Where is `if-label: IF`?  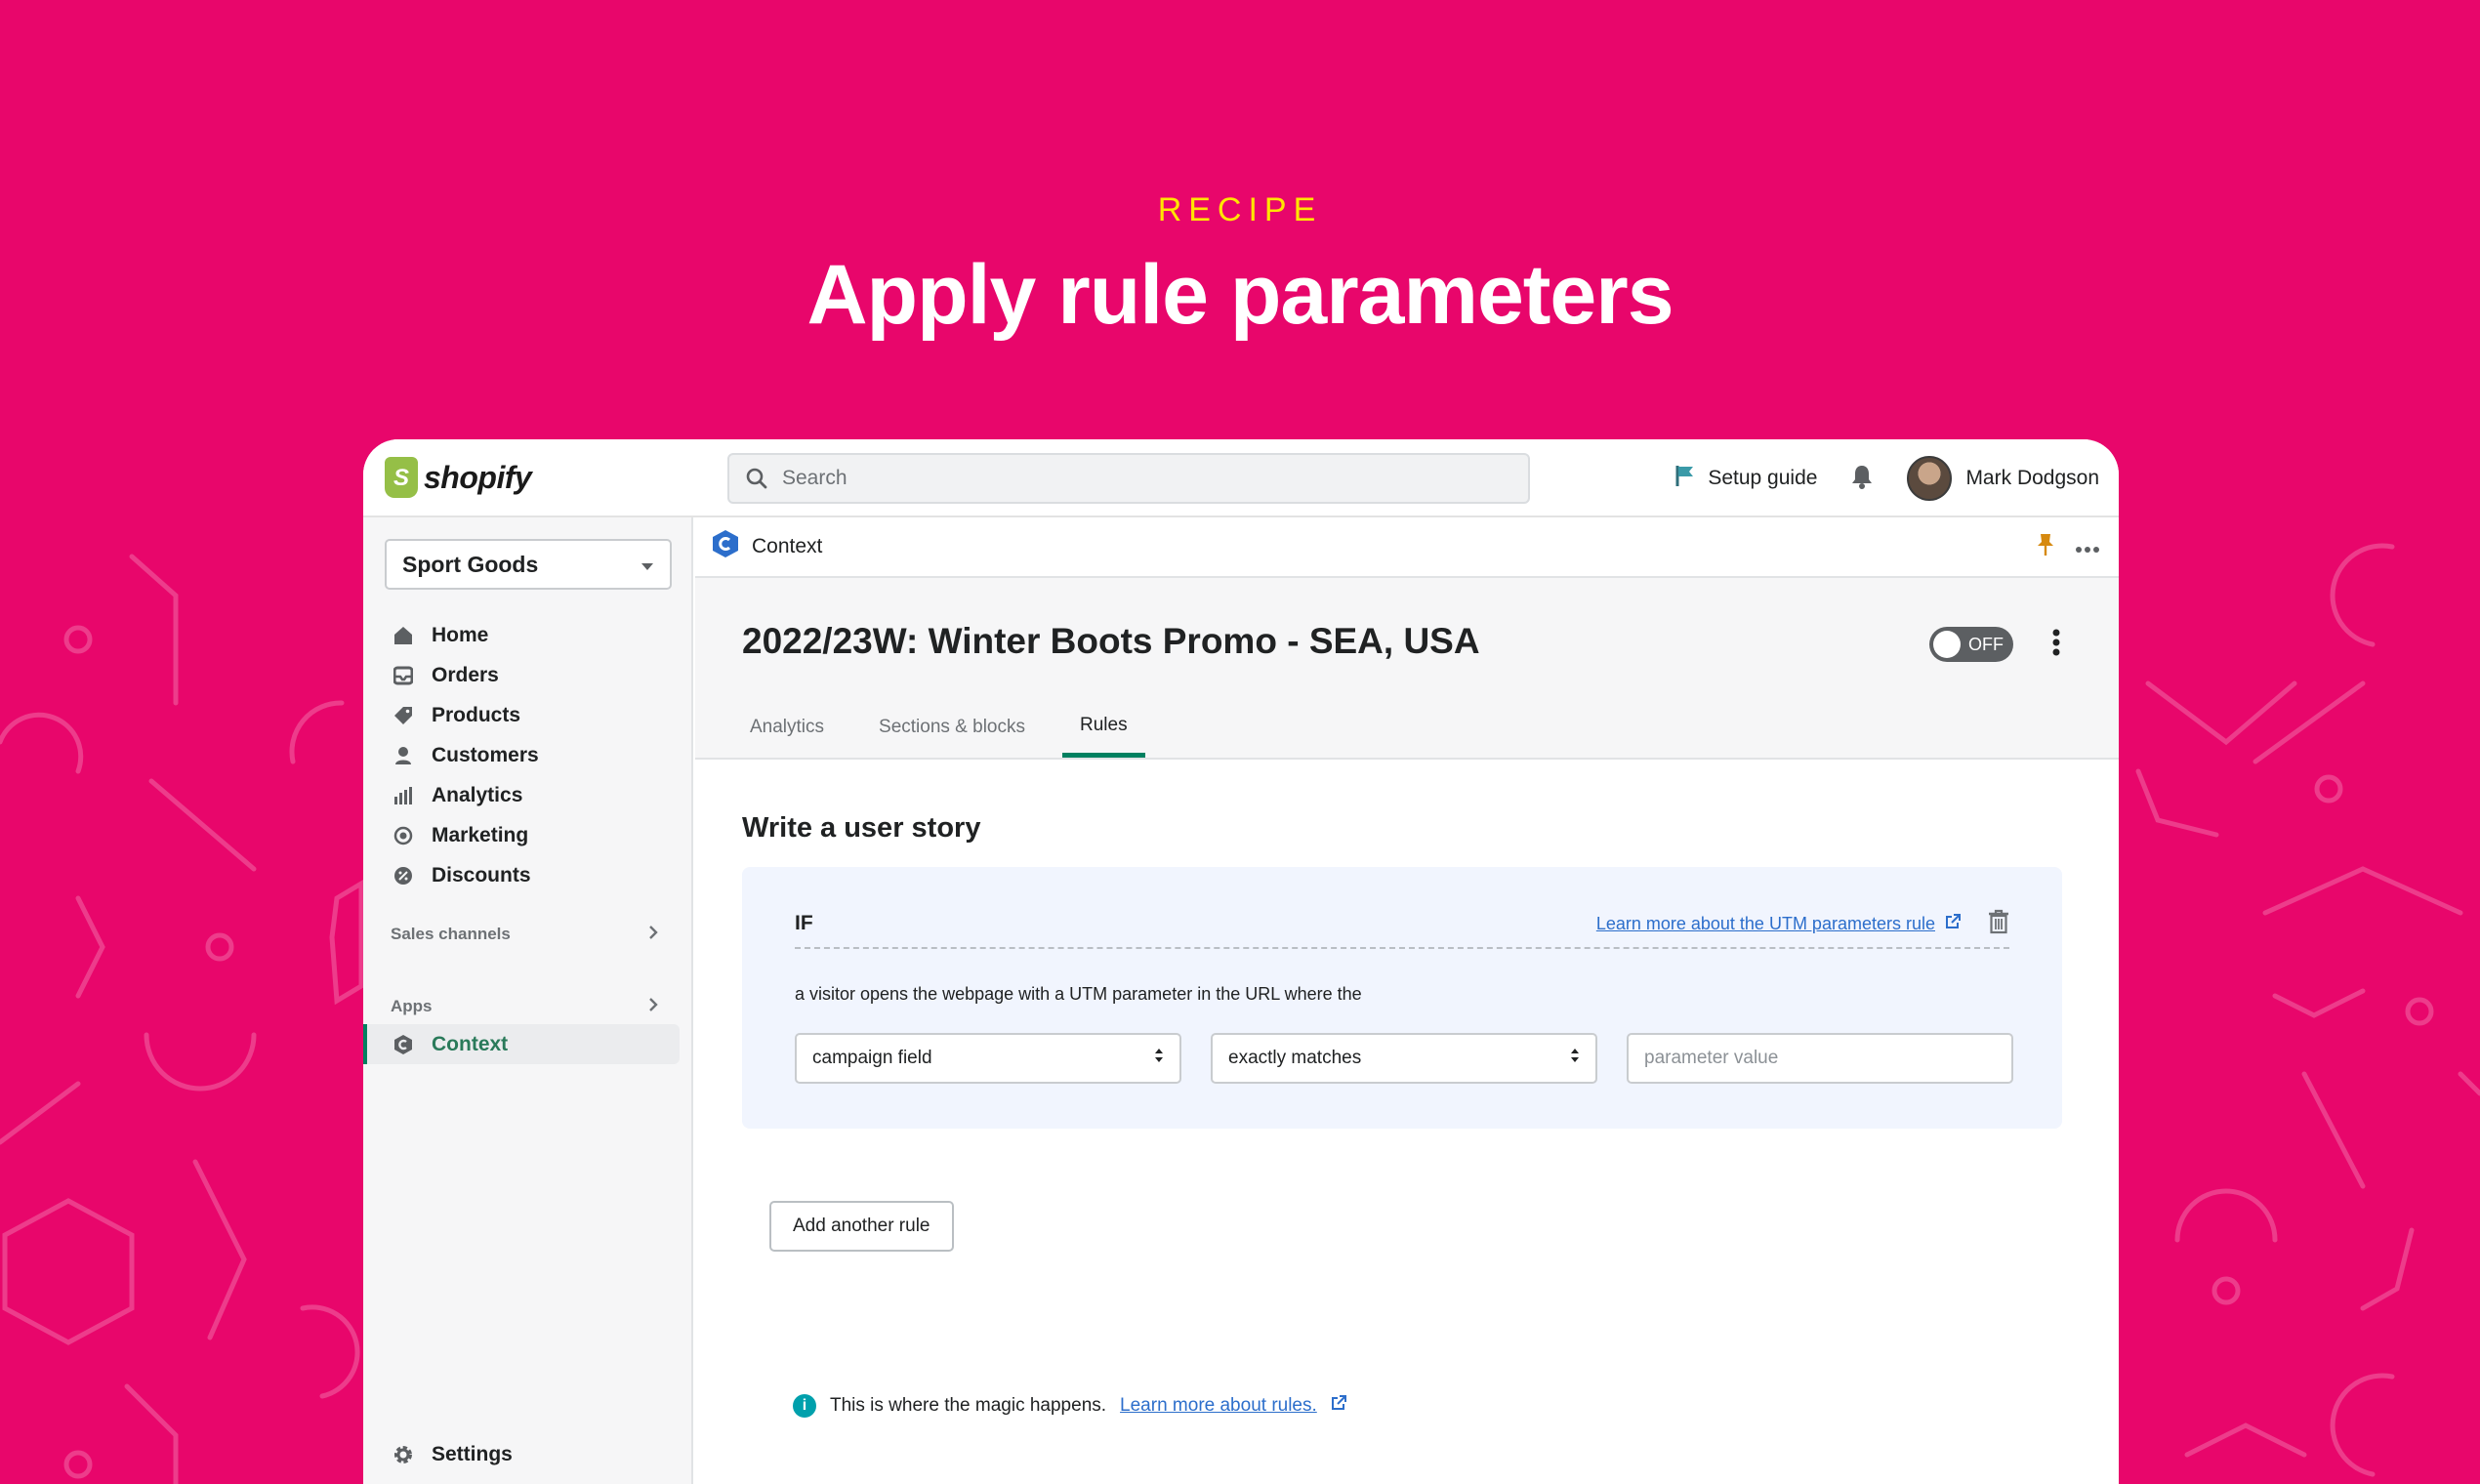
if-label: IF is located at coordinates (804, 923).